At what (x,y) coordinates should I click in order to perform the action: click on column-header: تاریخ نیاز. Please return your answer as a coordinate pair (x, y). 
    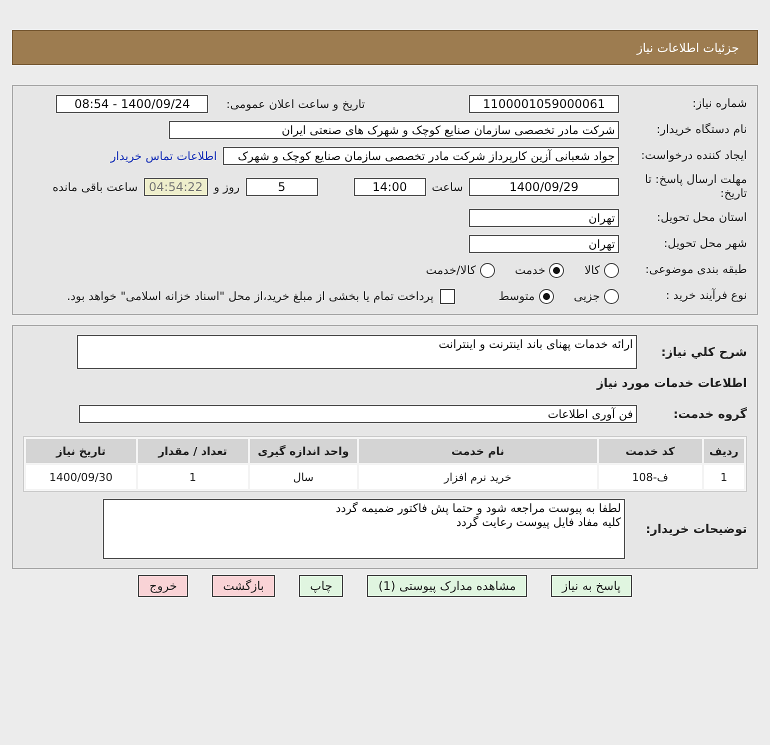
    Looking at the image, I should click on (81, 451).